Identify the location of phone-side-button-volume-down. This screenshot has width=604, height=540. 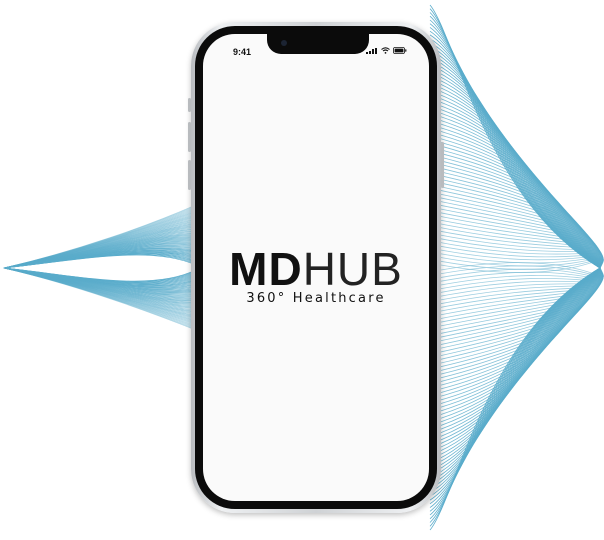
(189, 175).